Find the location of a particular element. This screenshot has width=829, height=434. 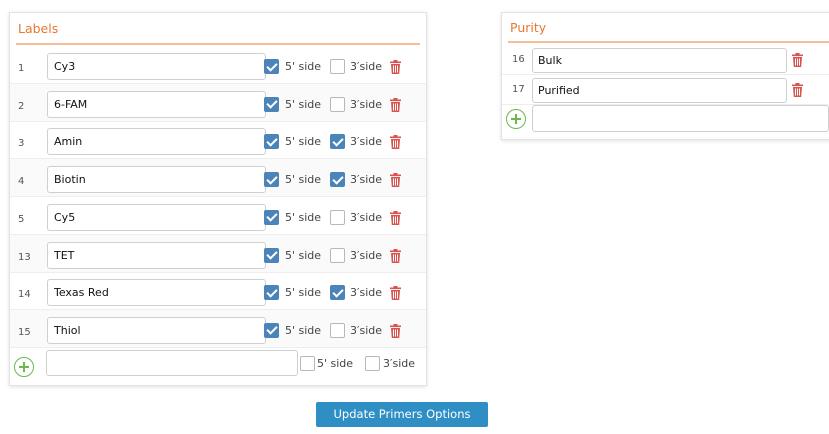

purity-row-number: 17 is located at coordinates (518, 89).